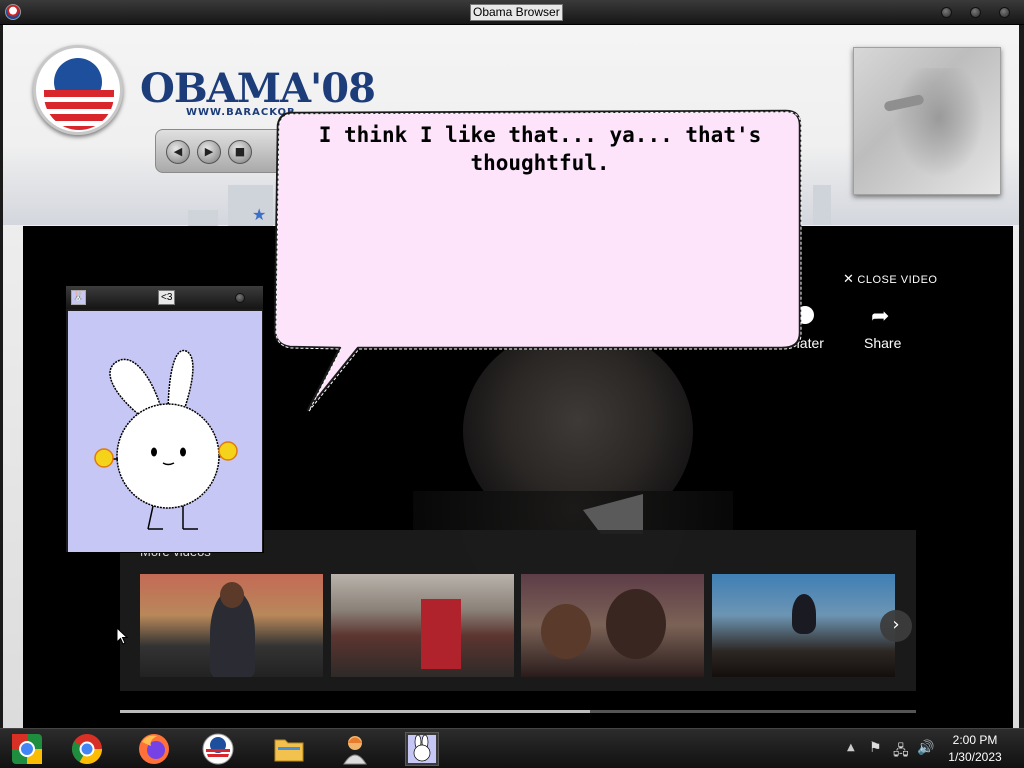  What do you see at coordinates (78, 297) in the screenshot?
I see `bunny-icon: 🐰` at bounding box center [78, 297].